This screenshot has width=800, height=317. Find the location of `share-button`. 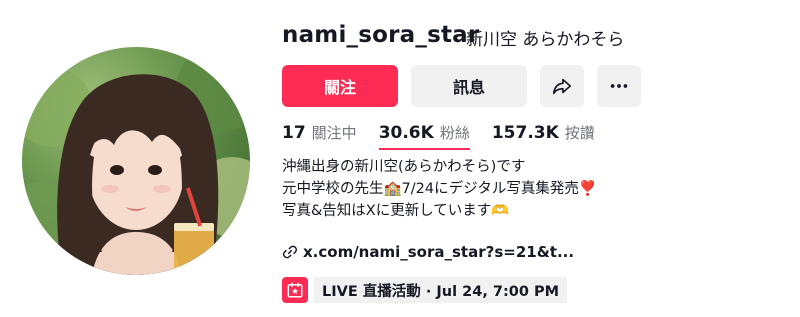

share-button is located at coordinates (562, 86).